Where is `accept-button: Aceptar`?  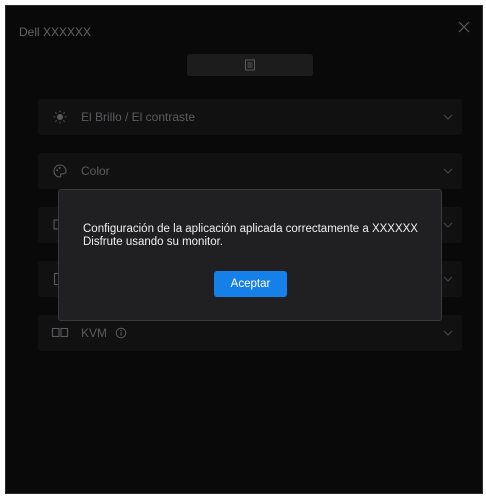 accept-button: Aceptar is located at coordinates (250, 284).